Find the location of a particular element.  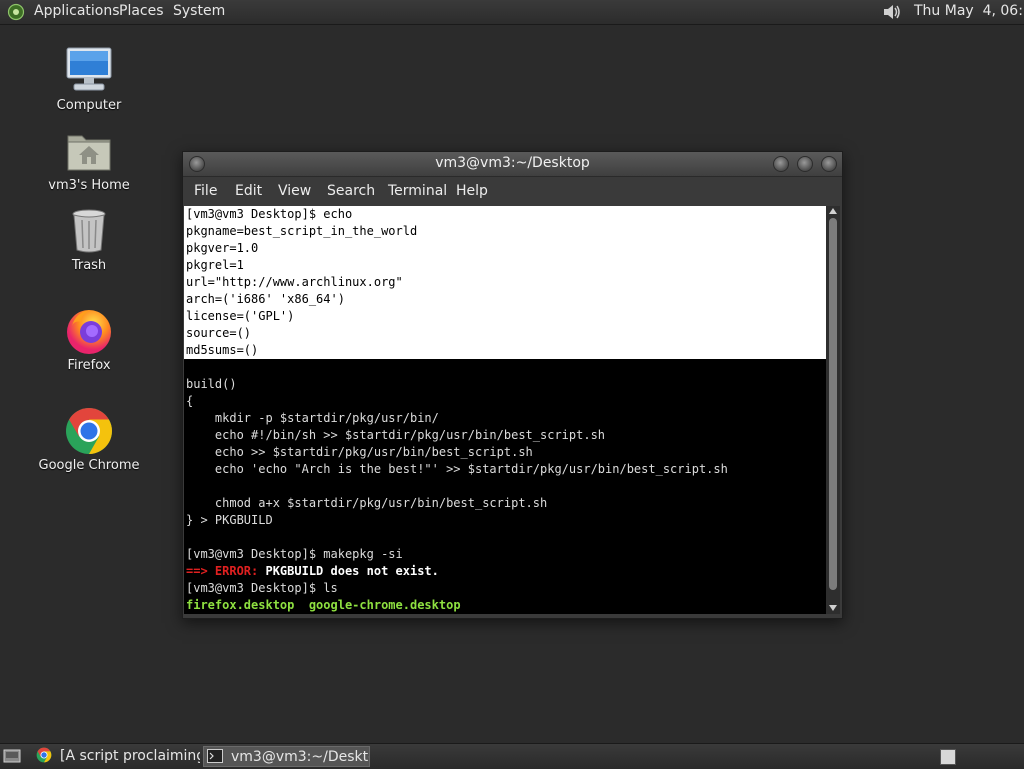

volume-icon is located at coordinates (892, 12).